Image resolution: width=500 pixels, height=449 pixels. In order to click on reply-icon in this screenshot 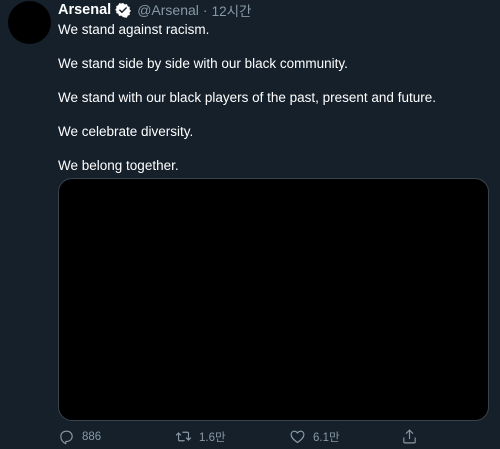, I will do `click(66, 437)`.